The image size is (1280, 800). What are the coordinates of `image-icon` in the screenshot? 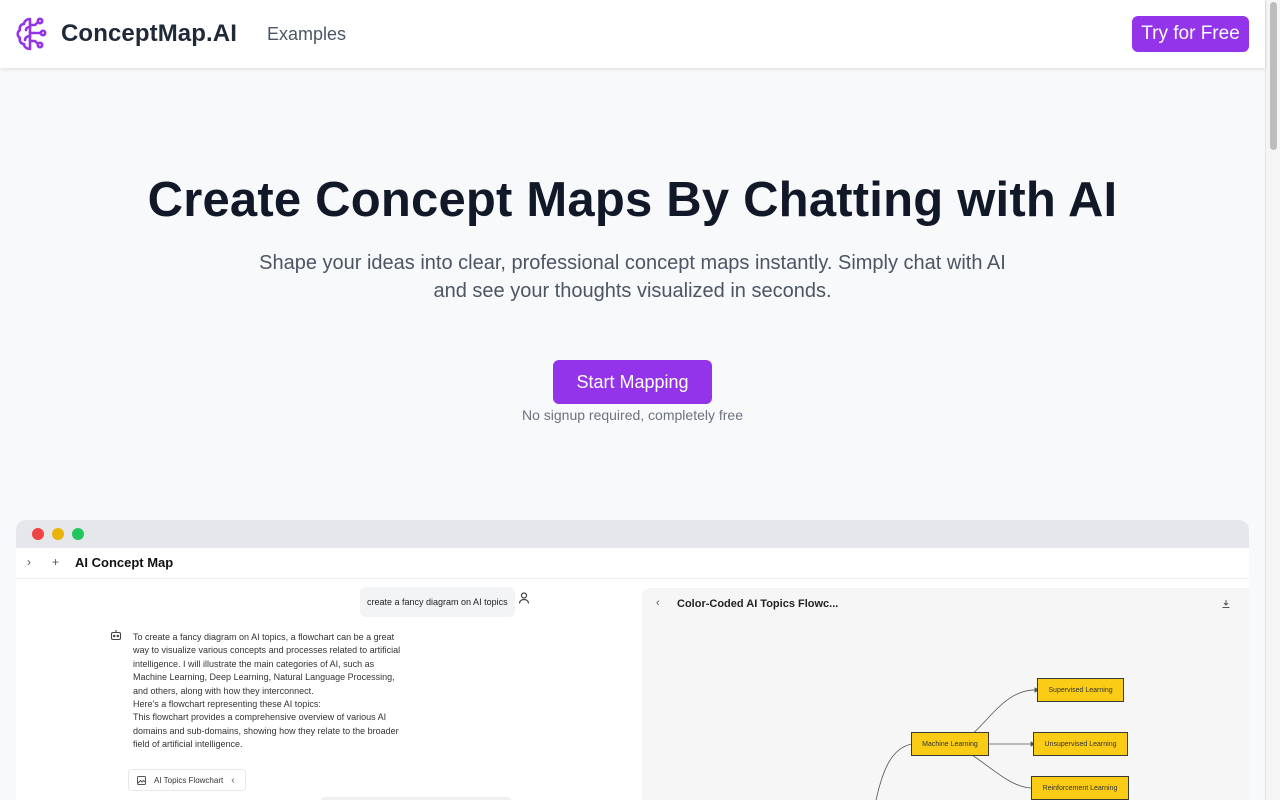 It's located at (141, 780).